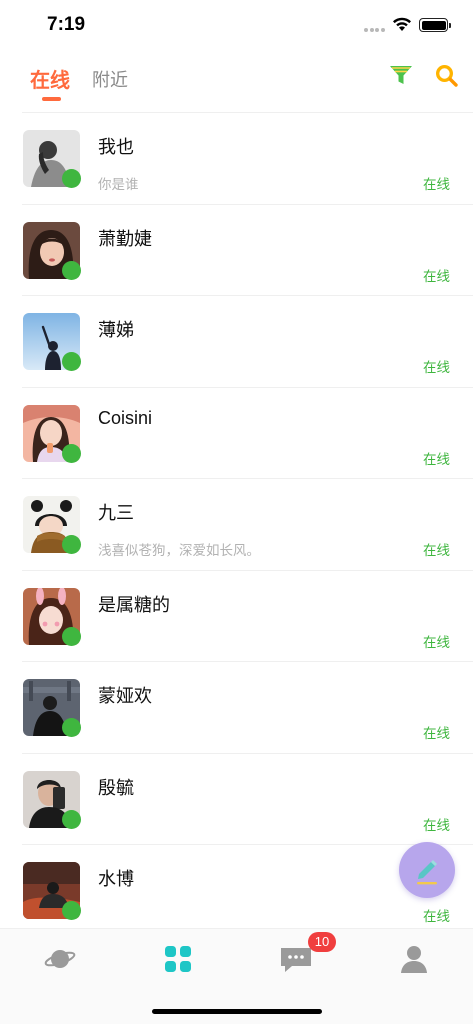 This screenshot has height=1024, width=473. Describe the element at coordinates (134, 604) in the screenshot. I see `user-name: 是属糖的` at that location.